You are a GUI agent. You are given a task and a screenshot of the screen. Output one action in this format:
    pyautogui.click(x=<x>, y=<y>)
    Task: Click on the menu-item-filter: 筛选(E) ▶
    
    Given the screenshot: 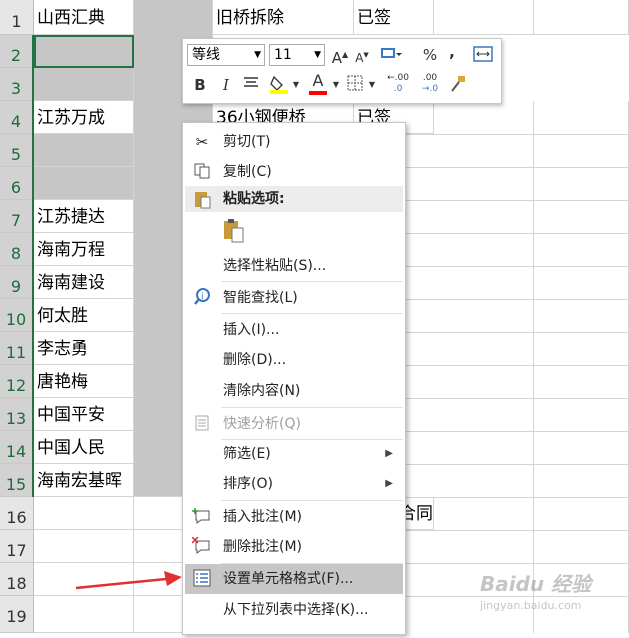 What is the action you would take?
    pyautogui.click(x=294, y=454)
    